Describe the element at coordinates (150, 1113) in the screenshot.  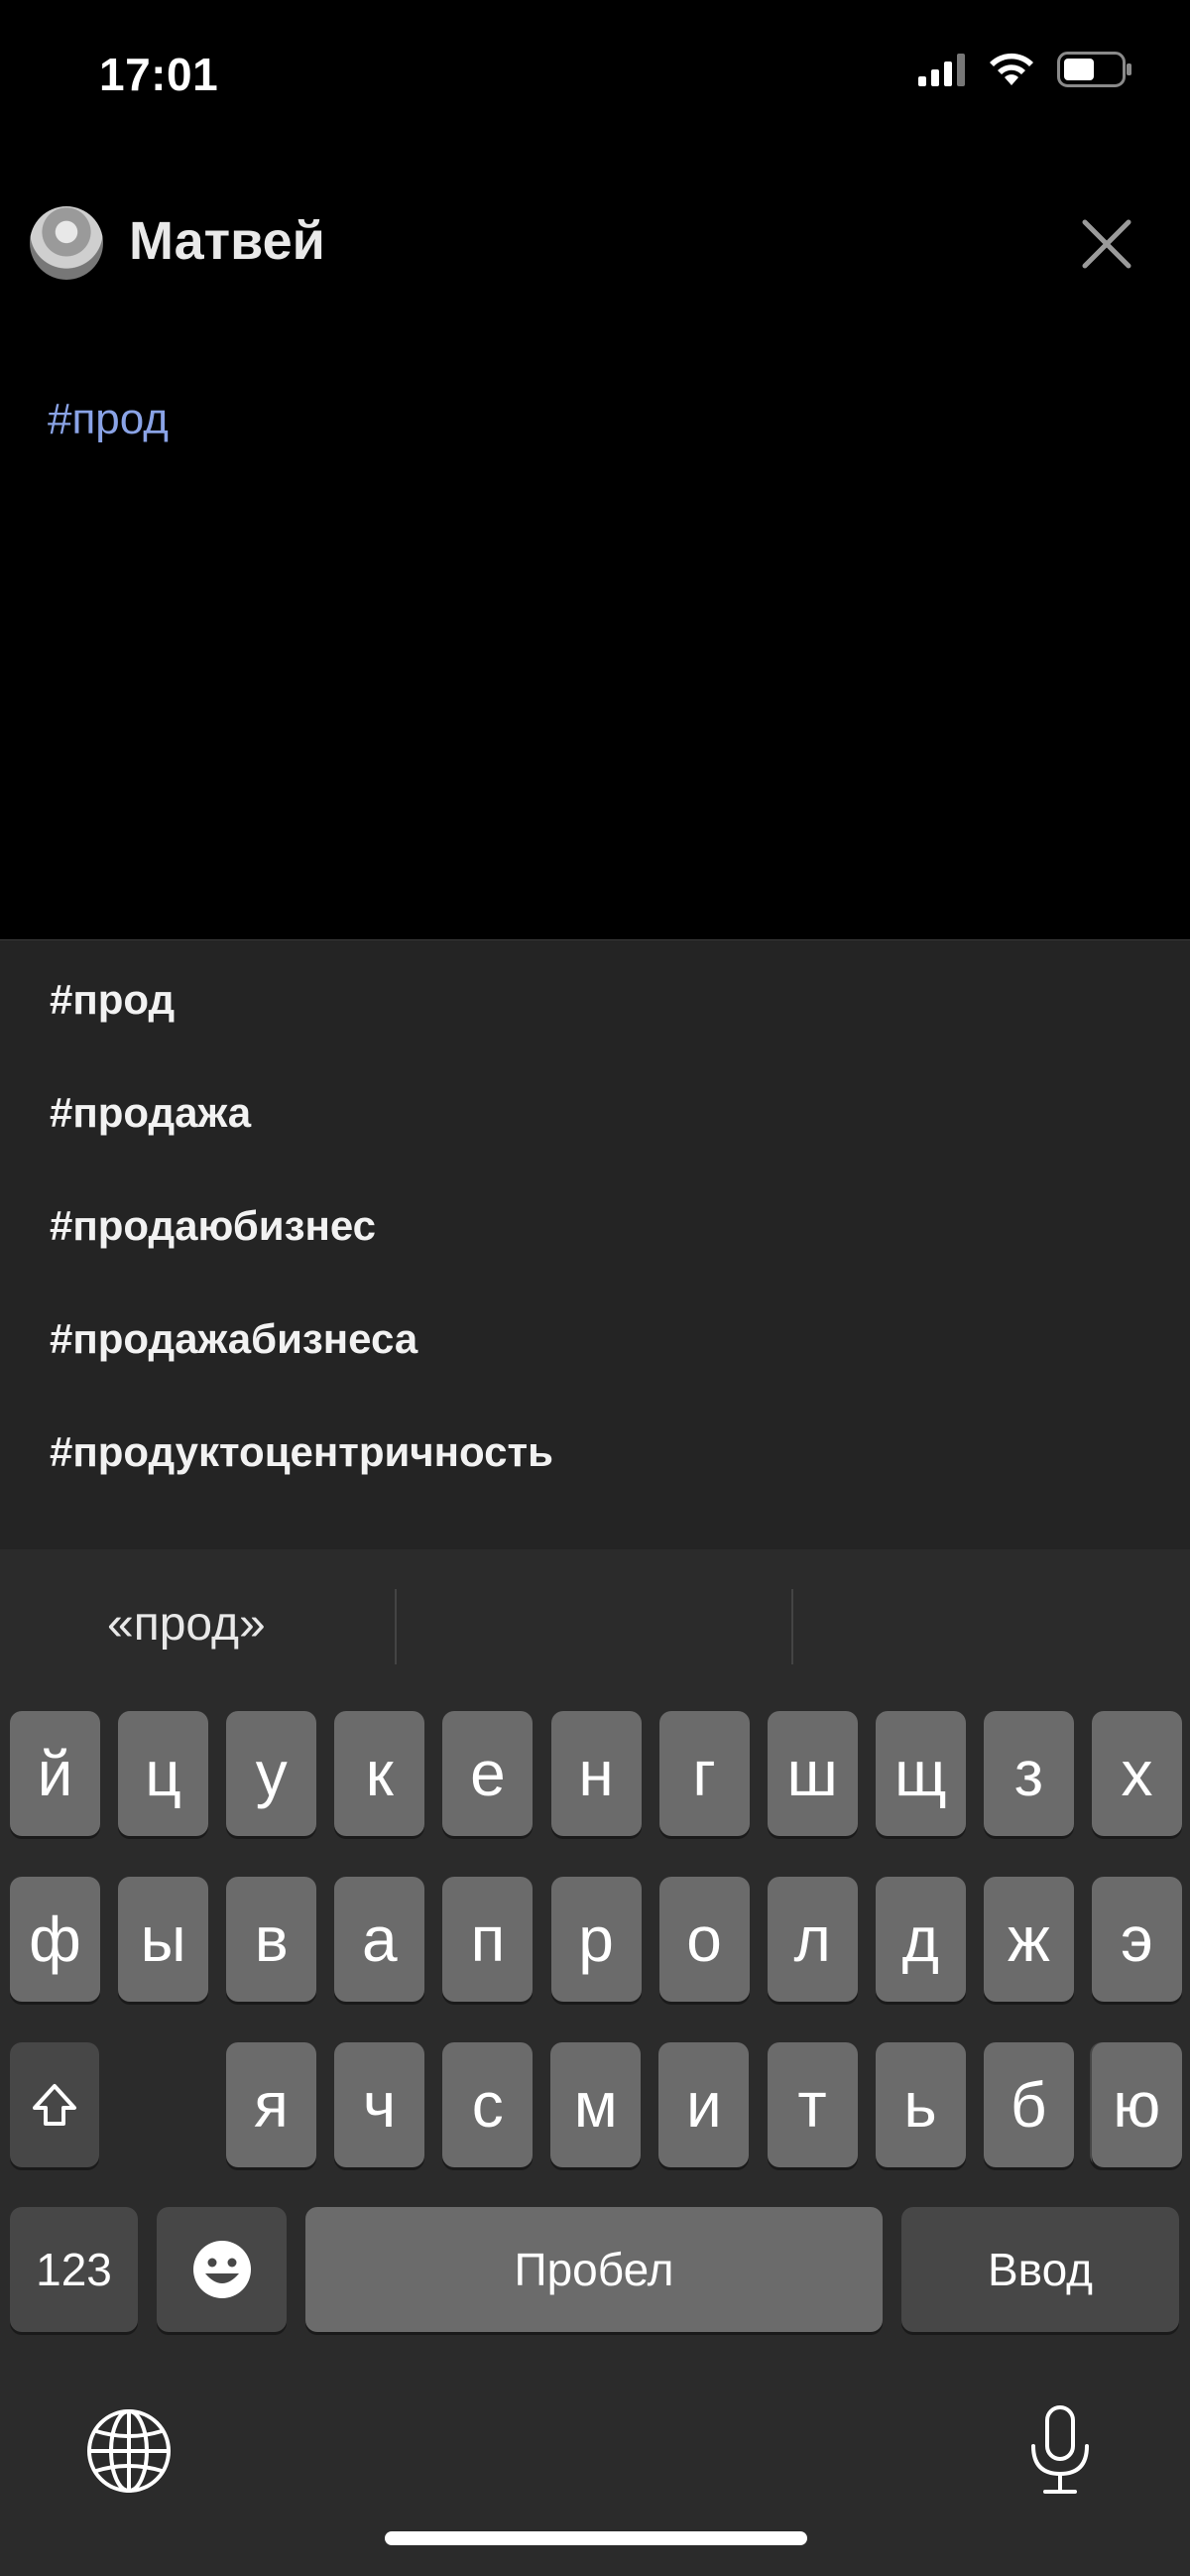
I see `suggestion-item: #продажа` at that location.